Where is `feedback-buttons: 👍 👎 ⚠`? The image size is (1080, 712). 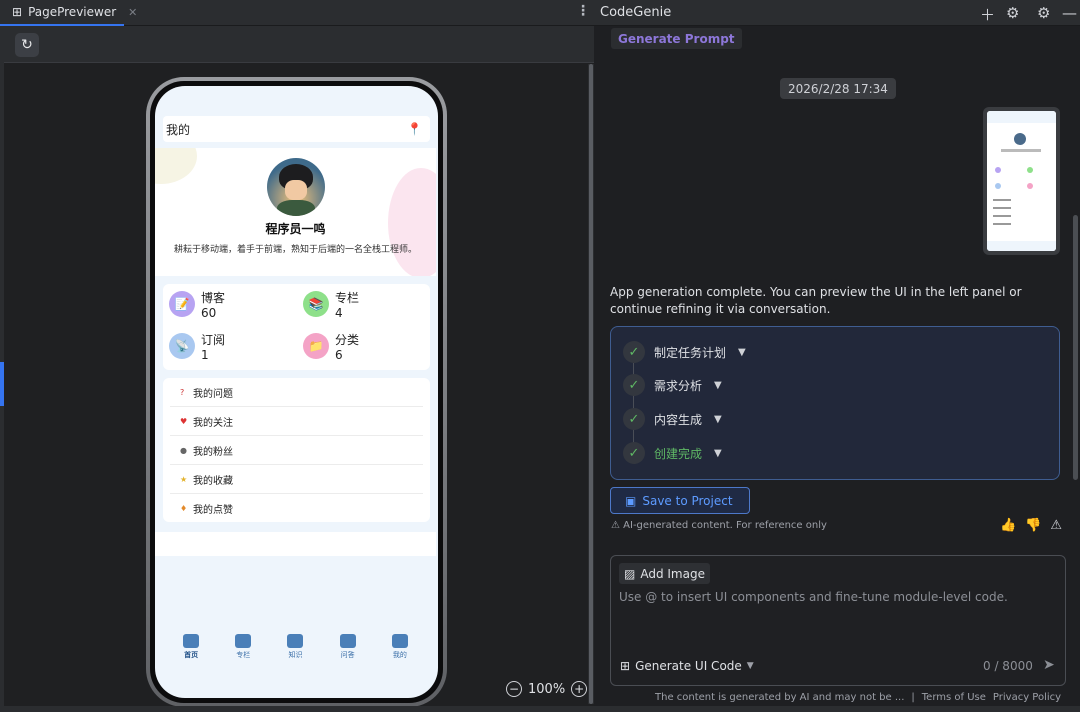 feedback-buttons: 👍 👎 ⚠ is located at coordinates (1031, 525).